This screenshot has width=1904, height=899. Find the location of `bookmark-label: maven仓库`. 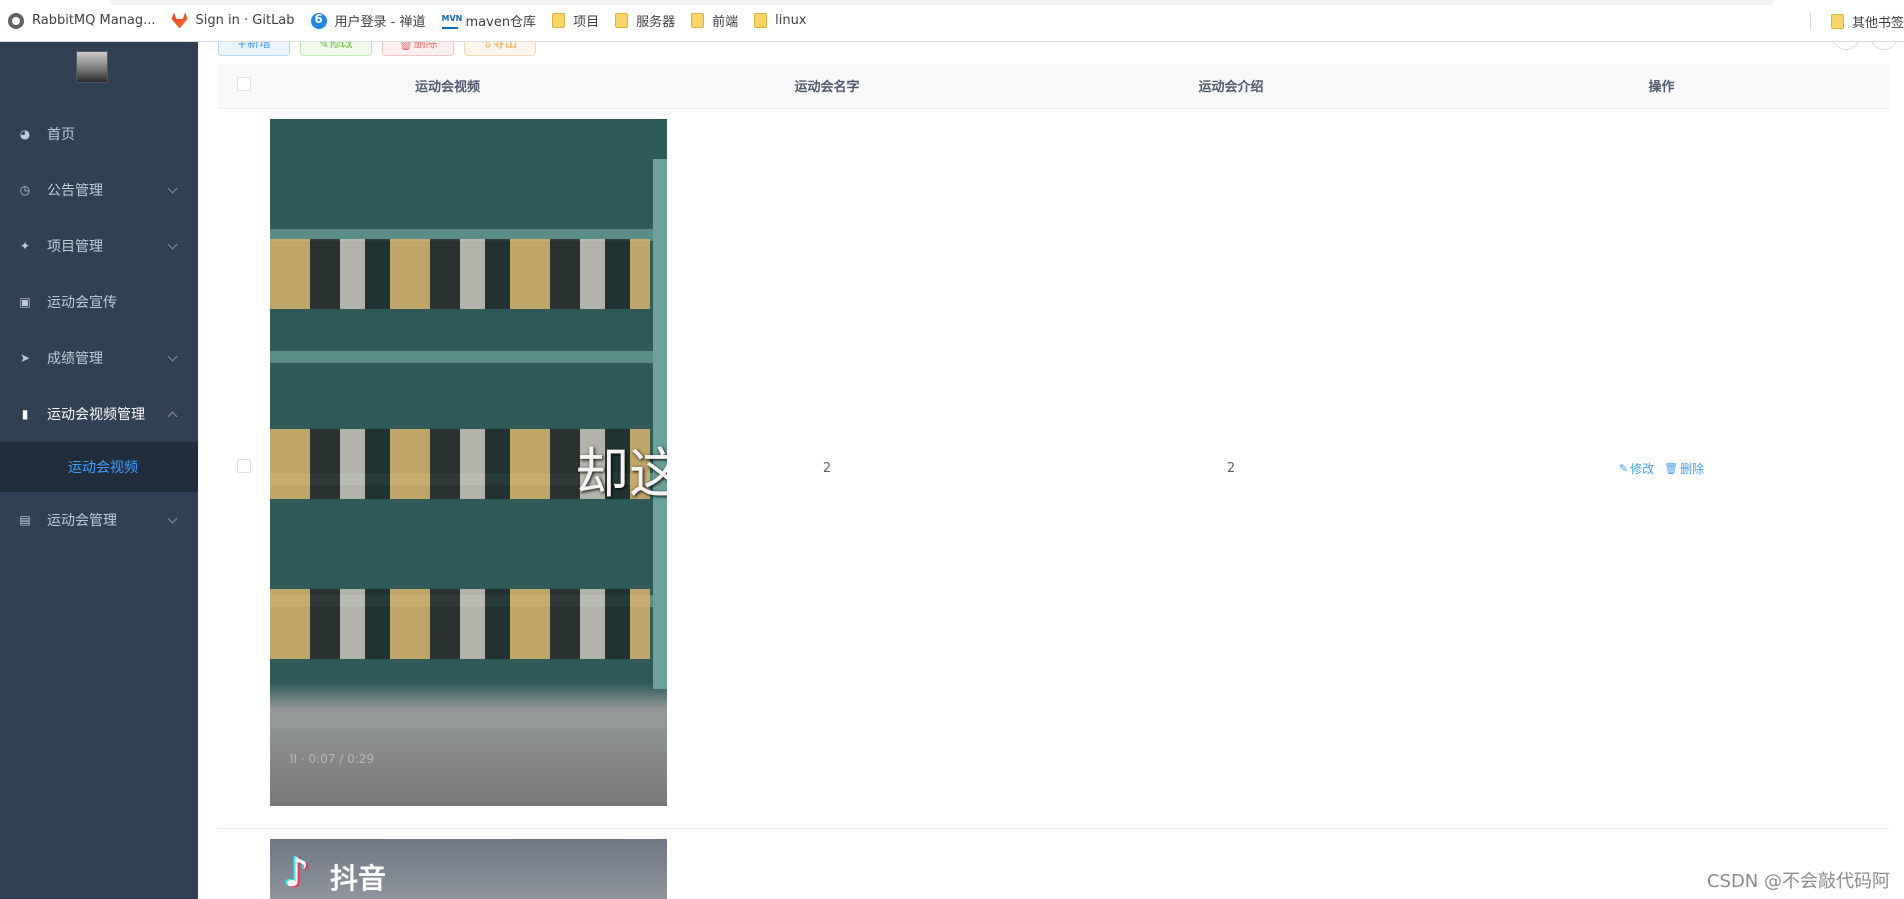

bookmark-label: maven仓库 is located at coordinates (501, 22).